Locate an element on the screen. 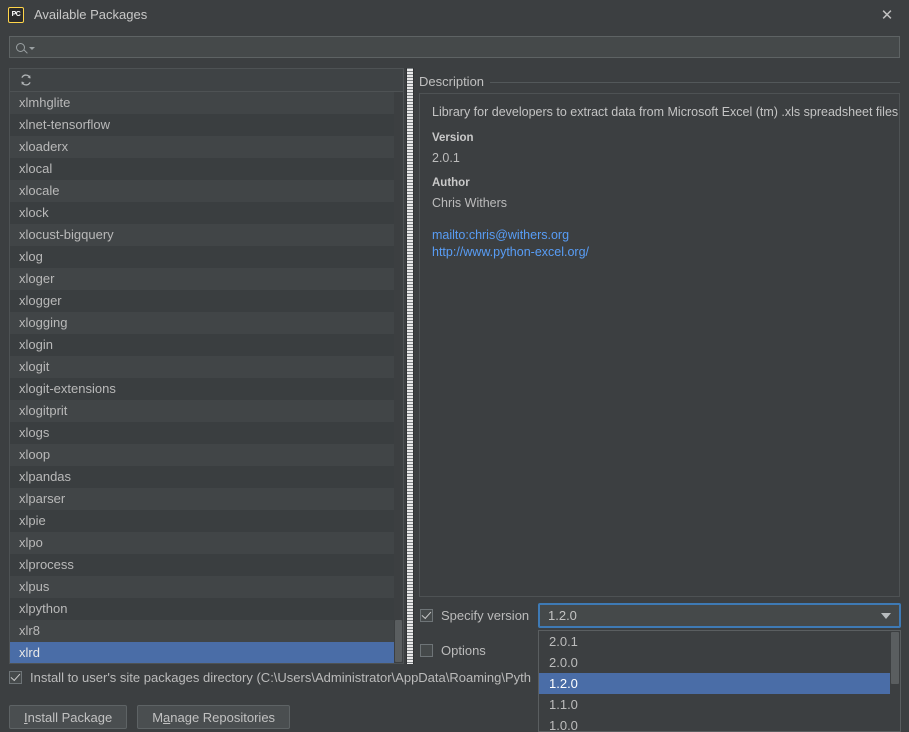 This screenshot has width=909, height=732. package-list-item: xlr8 is located at coordinates (206, 631).